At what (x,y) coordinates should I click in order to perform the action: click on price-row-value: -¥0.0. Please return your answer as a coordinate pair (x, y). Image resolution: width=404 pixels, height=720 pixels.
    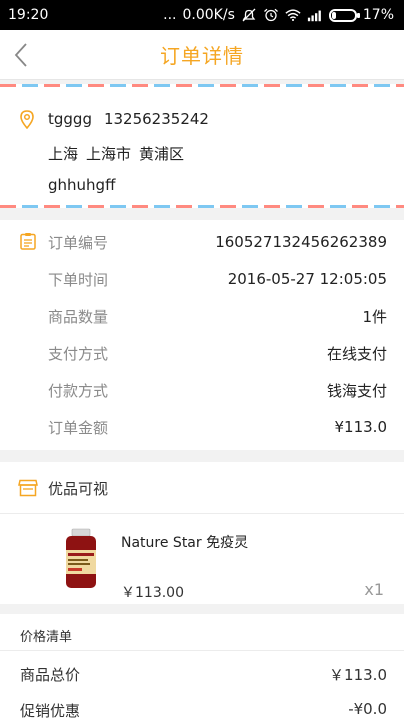
    Looking at the image, I should click on (367, 709).